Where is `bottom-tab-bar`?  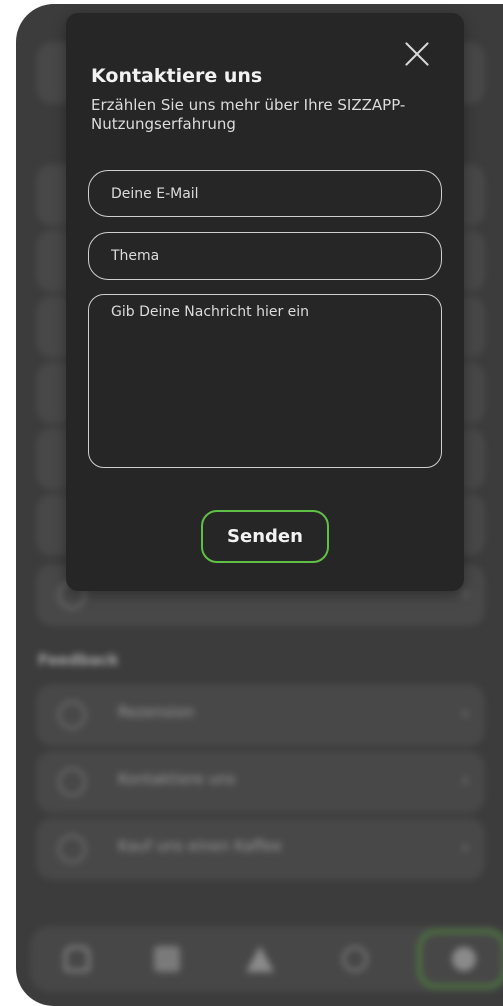 bottom-tab-bar is located at coordinates (266, 959).